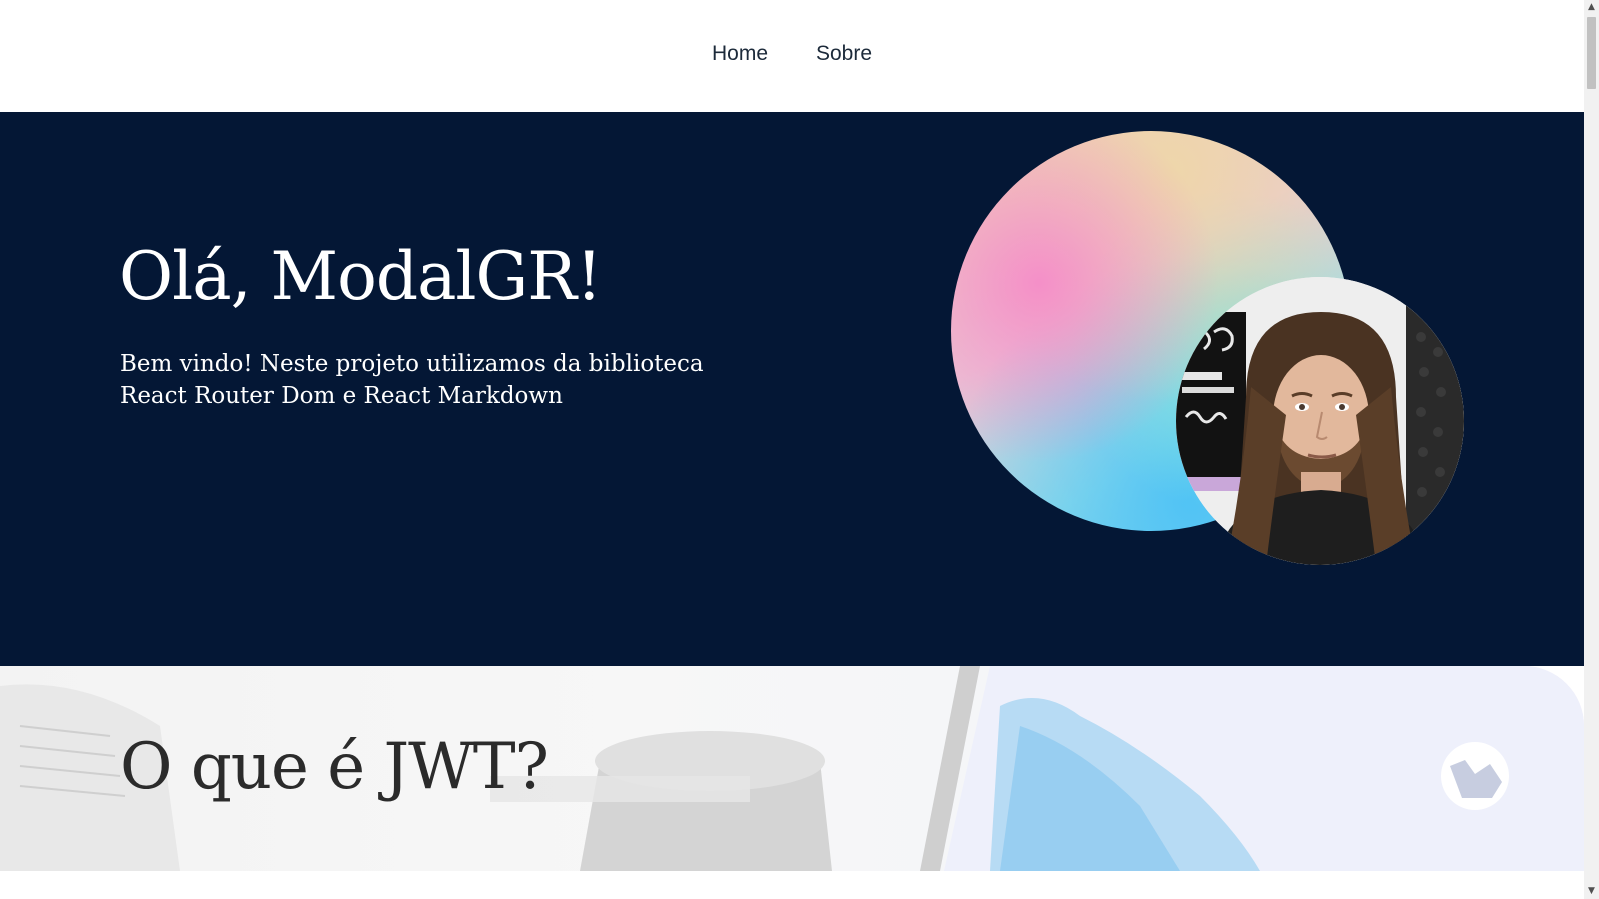  Describe the element at coordinates (1591, 7) in the screenshot. I see `chevron-up-icon: ▲` at that location.